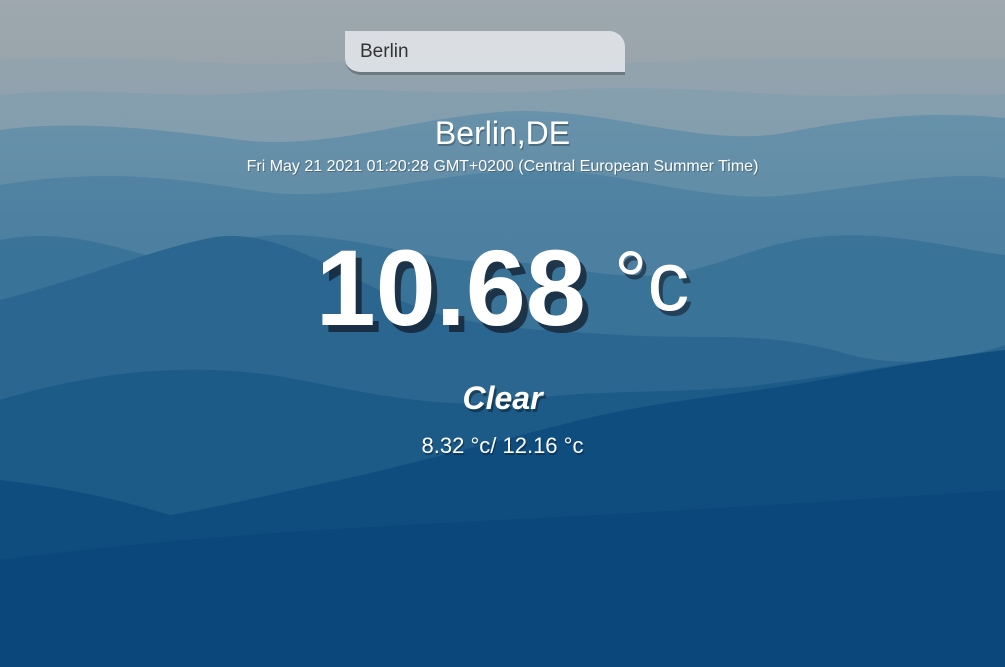  Describe the element at coordinates (485, 53) in the screenshot. I see `search-input` at that location.